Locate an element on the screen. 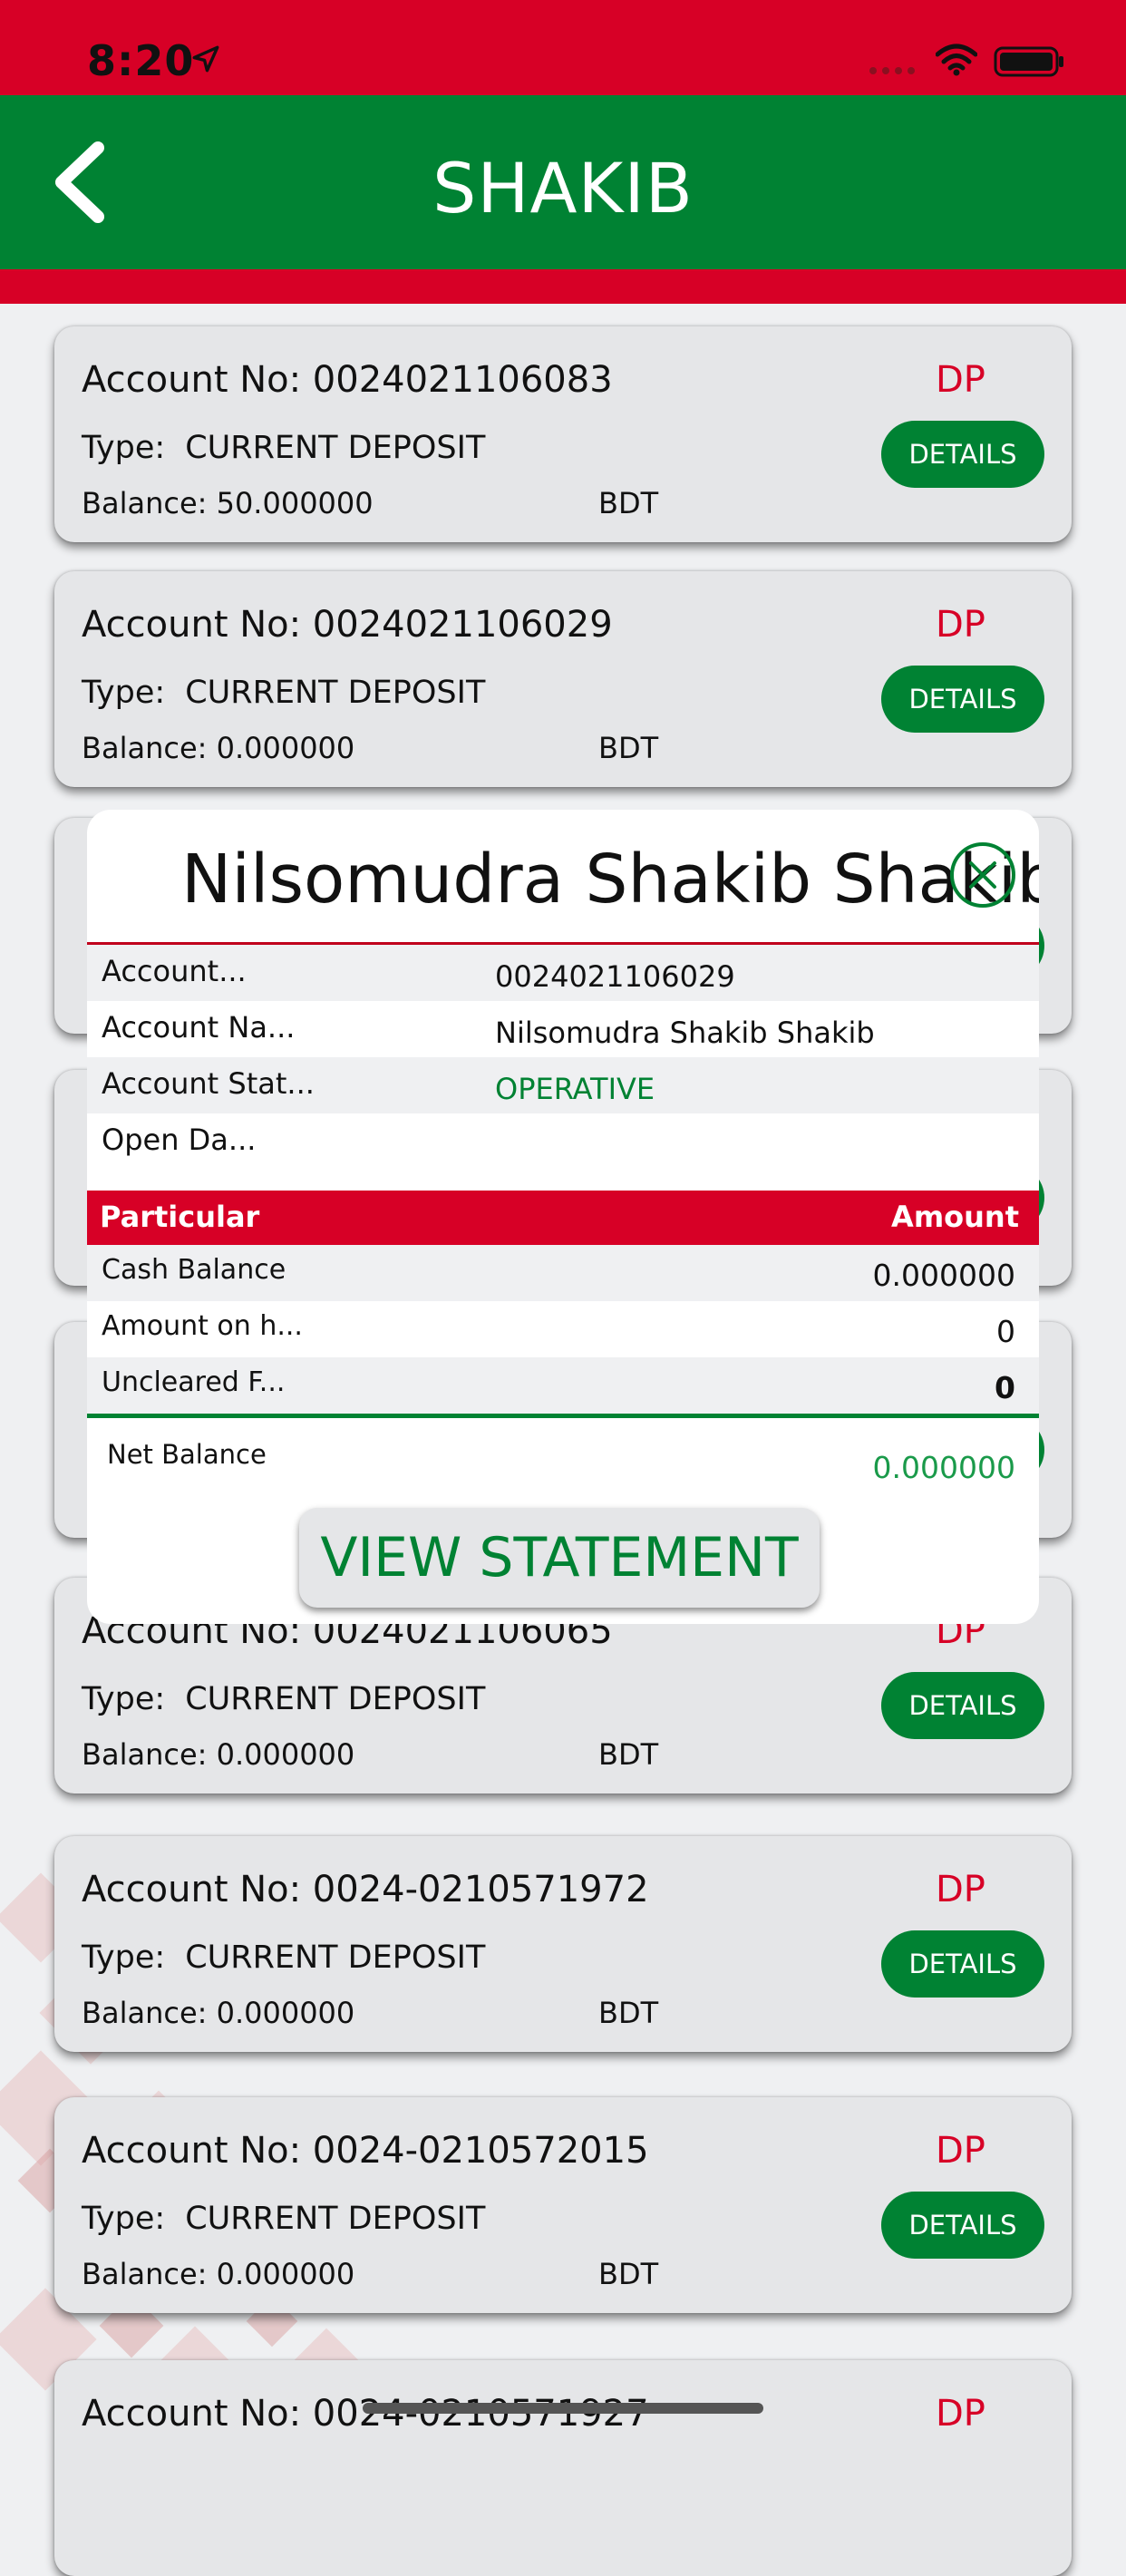  net-balance-label: Net Balance is located at coordinates (187, 1454).